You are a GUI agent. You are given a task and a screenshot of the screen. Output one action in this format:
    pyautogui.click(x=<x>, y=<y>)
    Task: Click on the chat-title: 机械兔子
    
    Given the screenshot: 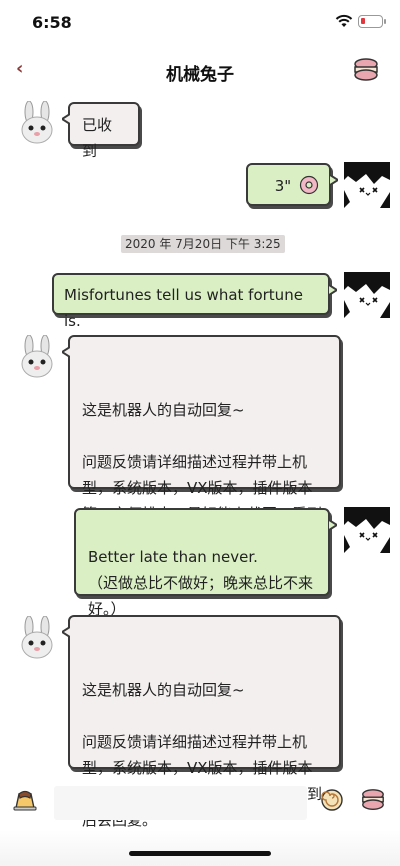 What is the action you would take?
    pyautogui.click(x=200, y=75)
    